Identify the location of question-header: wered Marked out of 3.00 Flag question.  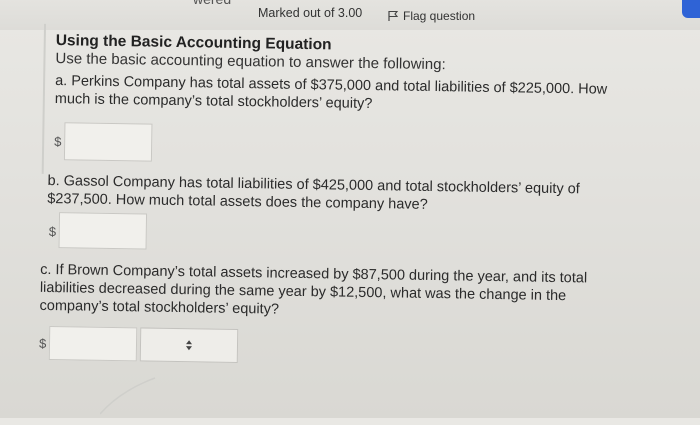
(350, 15).